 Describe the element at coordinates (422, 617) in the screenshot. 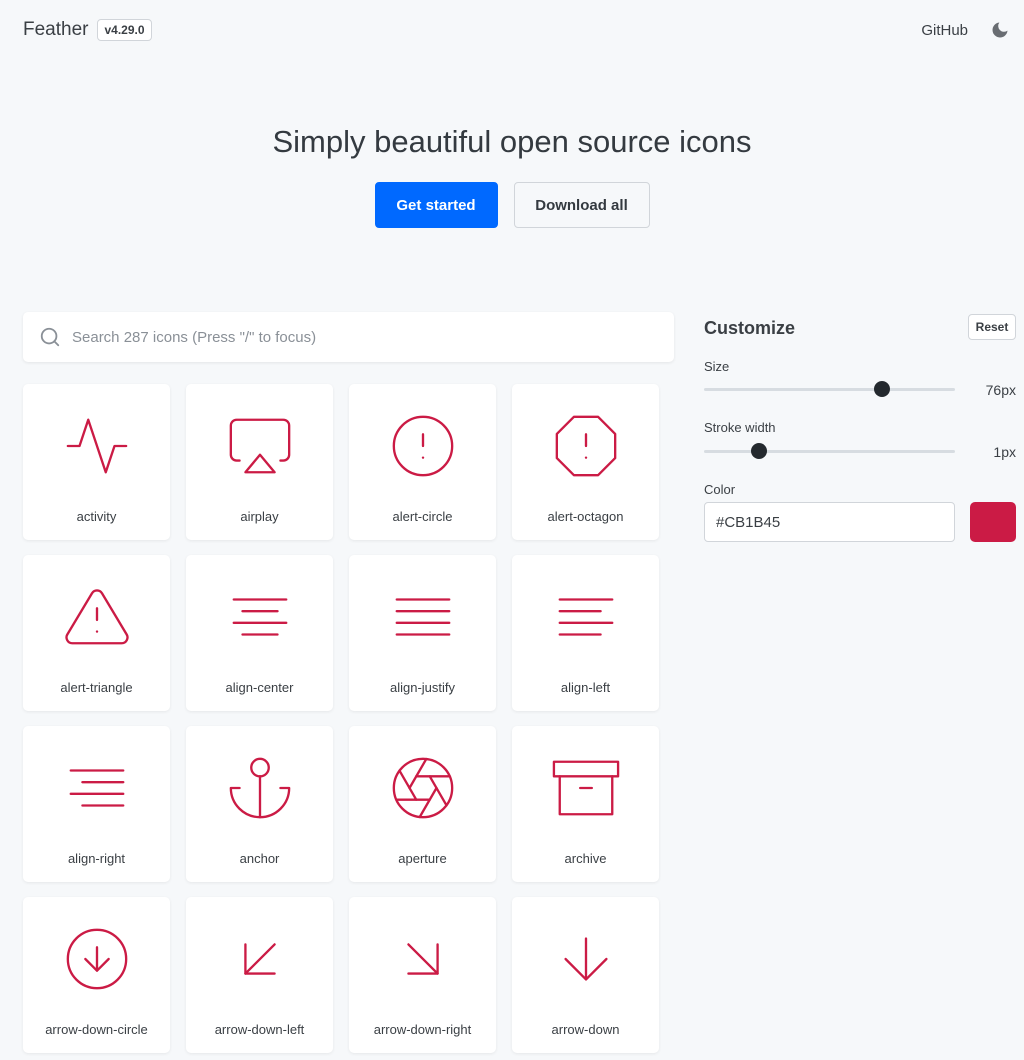

I see `align-justify-icon` at that location.